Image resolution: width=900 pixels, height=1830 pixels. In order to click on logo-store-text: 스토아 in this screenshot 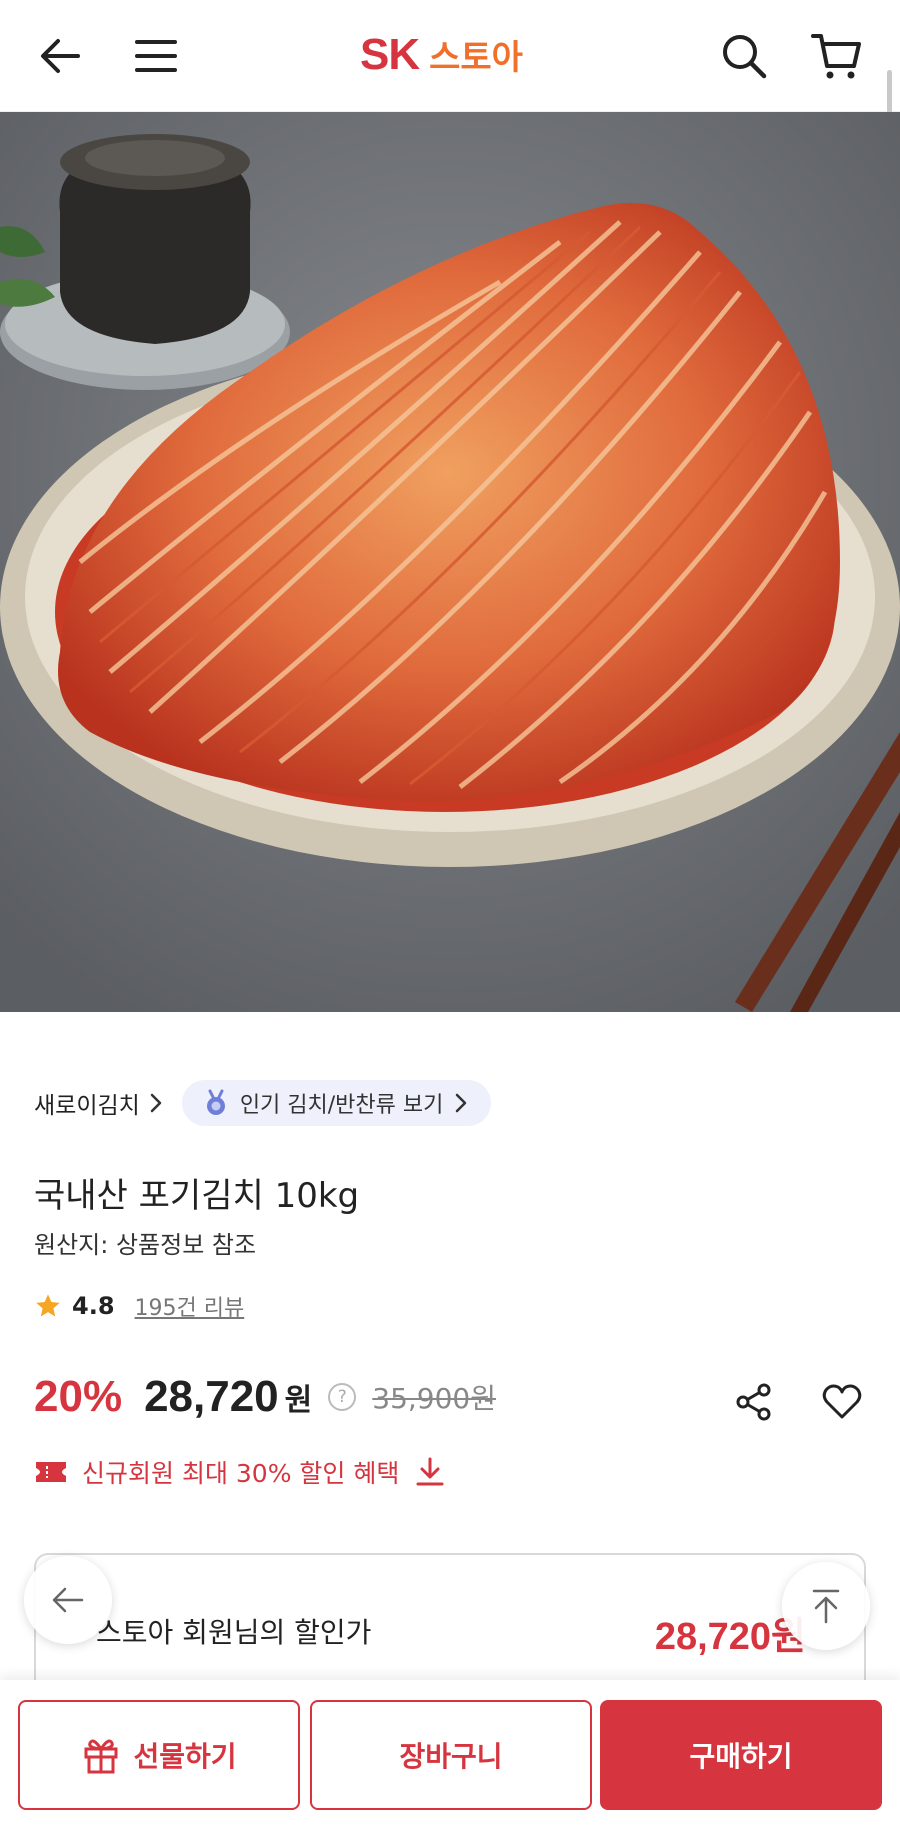, I will do `click(476, 58)`.